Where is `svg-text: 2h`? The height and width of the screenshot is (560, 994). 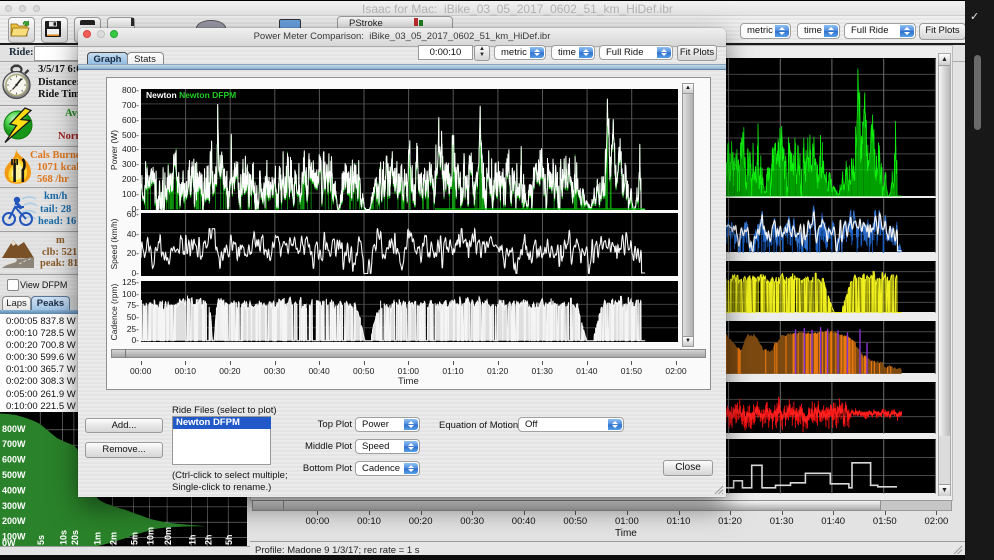
svg-text: 2h is located at coordinates (208, 539).